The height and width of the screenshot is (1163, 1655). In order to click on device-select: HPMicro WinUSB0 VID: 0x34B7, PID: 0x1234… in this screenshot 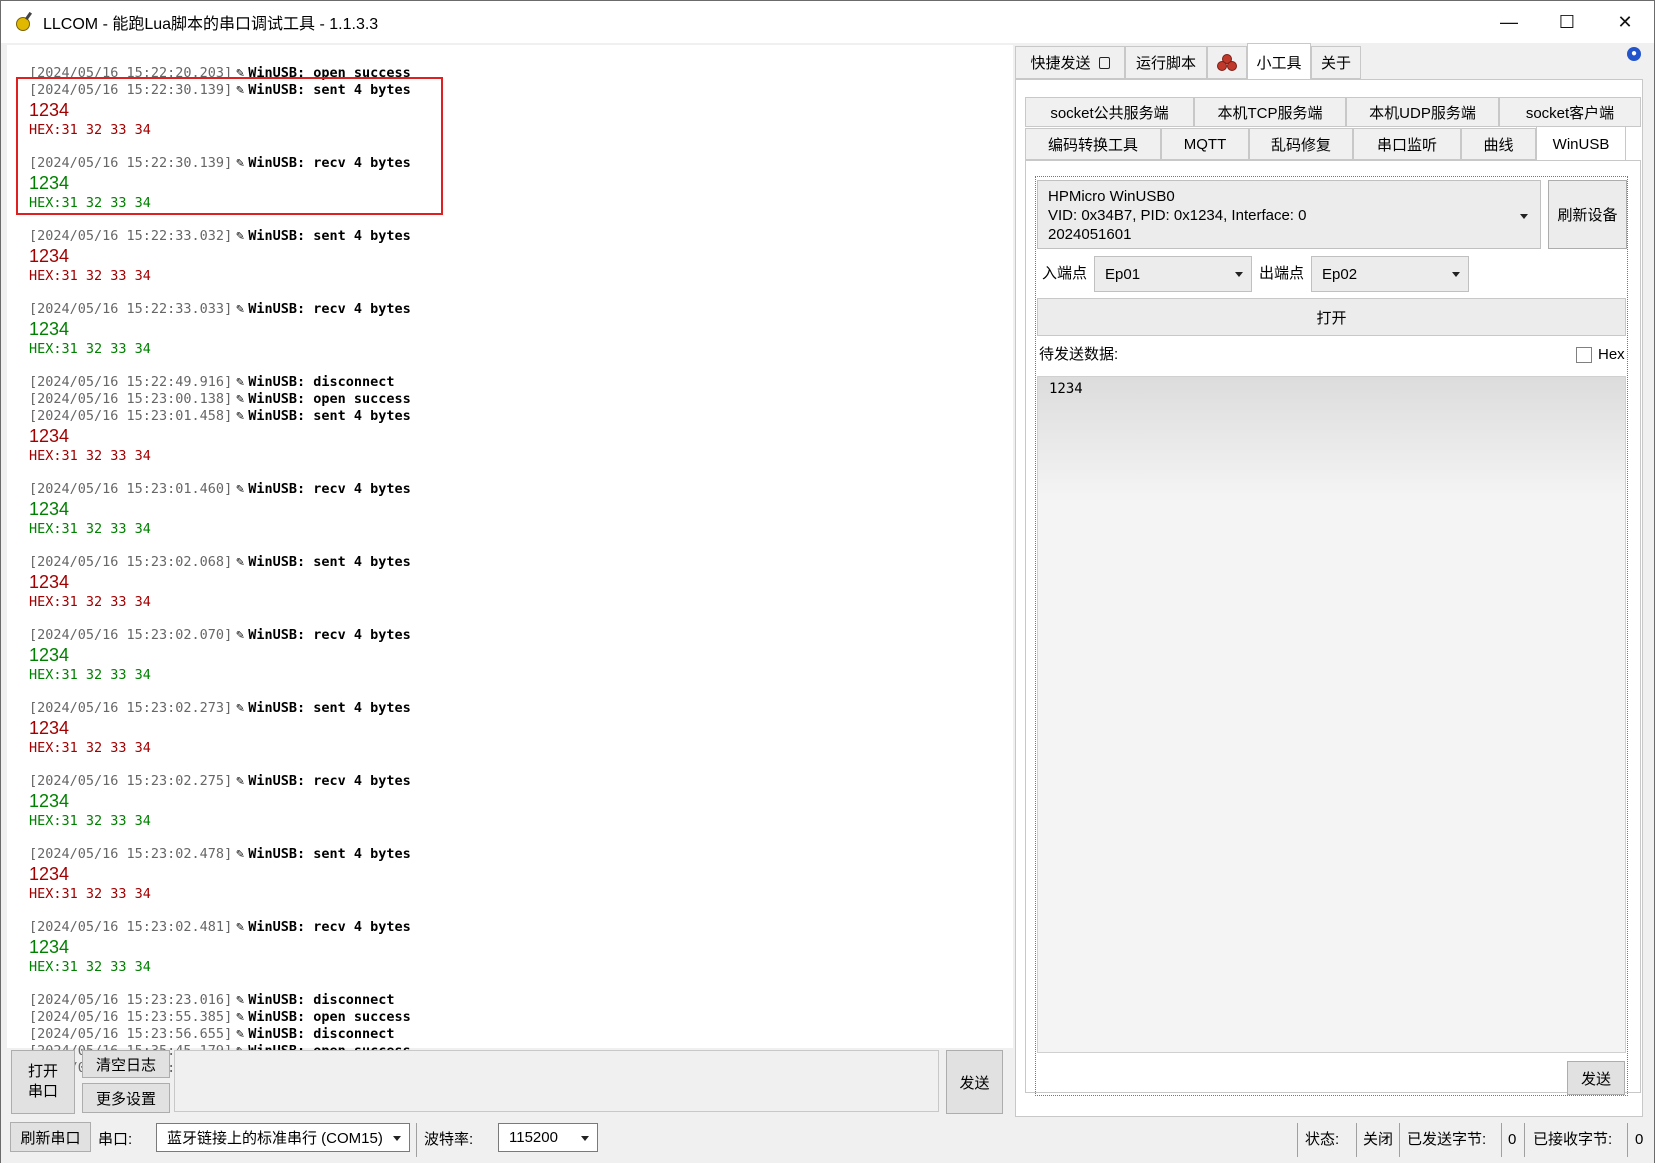, I will do `click(1289, 214)`.